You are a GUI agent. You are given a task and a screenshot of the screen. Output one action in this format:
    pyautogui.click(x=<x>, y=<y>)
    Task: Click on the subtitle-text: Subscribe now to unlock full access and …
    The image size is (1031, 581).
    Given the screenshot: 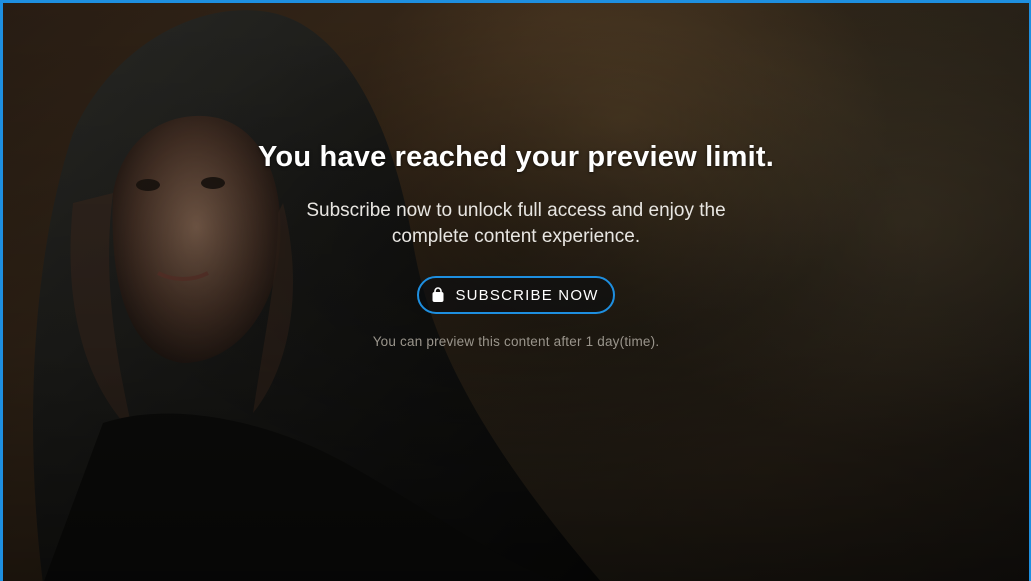 What is the action you would take?
    pyautogui.click(x=516, y=223)
    